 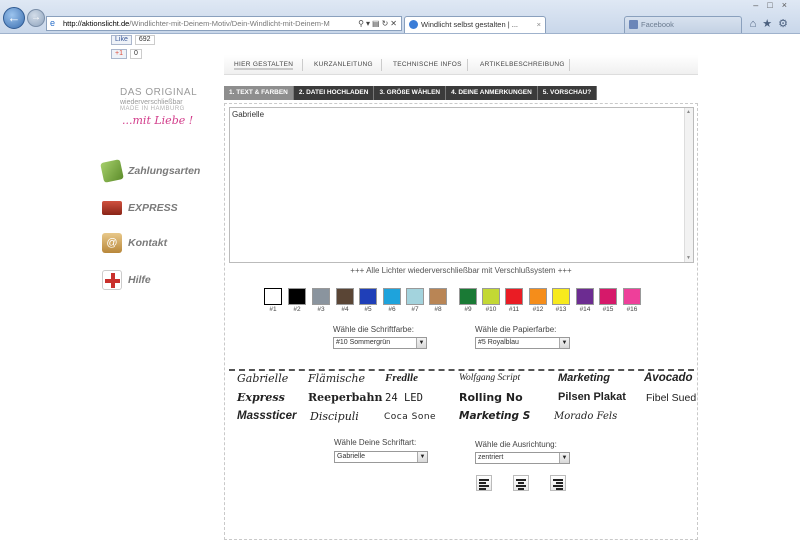 I want to click on sidebar-item-label: EXPRESS, so click(x=153, y=208).